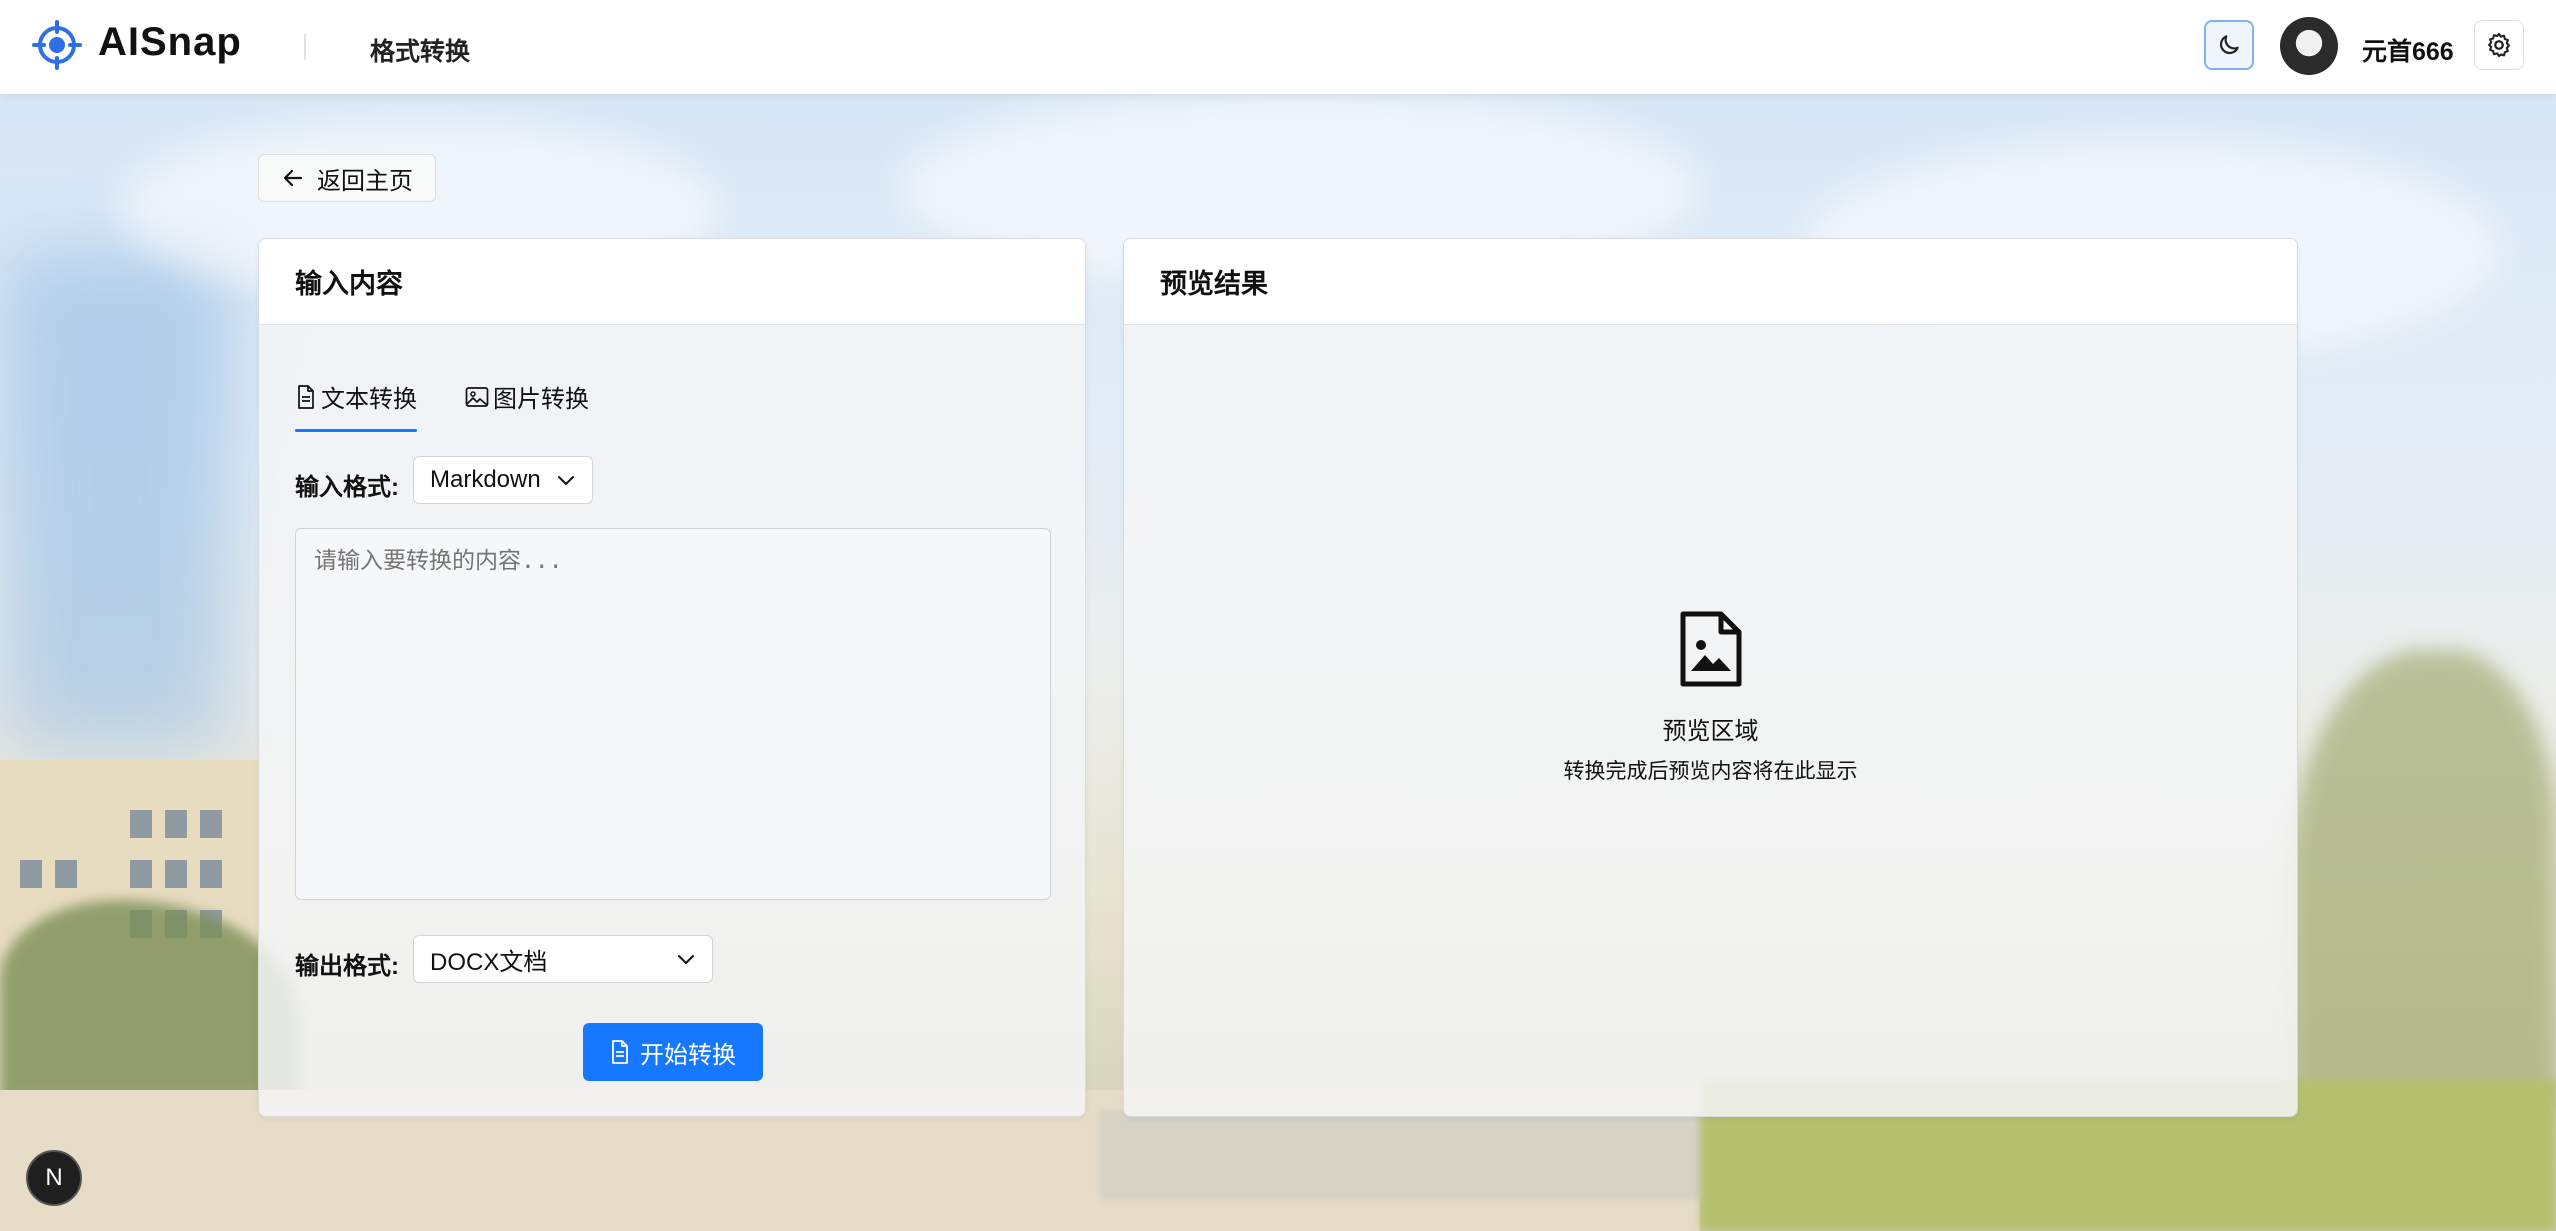 The height and width of the screenshot is (1231, 2556). What do you see at coordinates (541, 399) in the screenshot?
I see `tab-image-conversion-label: 图片转换` at bounding box center [541, 399].